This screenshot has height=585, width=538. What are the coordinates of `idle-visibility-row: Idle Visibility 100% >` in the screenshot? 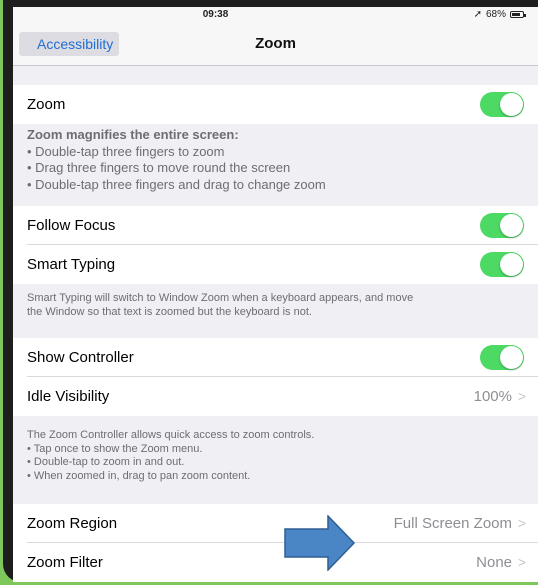 It's located at (275, 396).